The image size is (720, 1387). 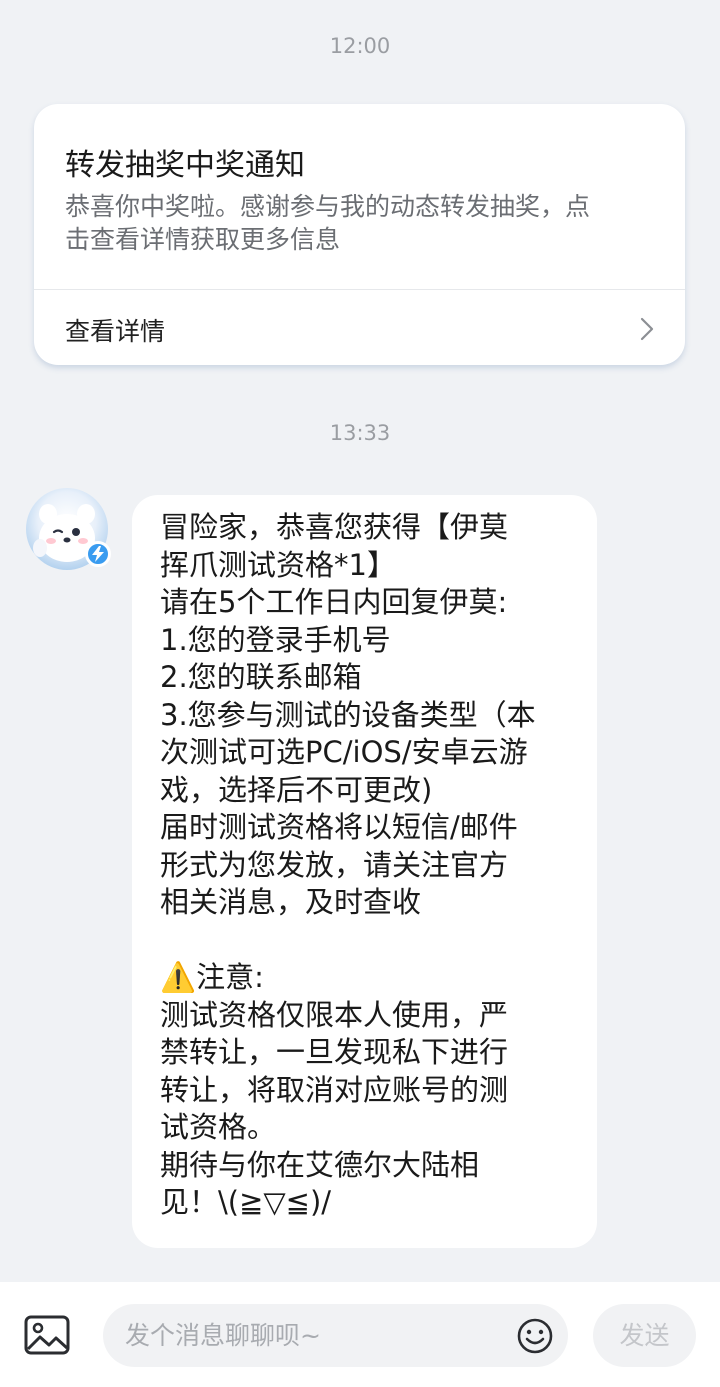 I want to click on message-line: 挥爪测试资格*1】, so click(x=278, y=564).